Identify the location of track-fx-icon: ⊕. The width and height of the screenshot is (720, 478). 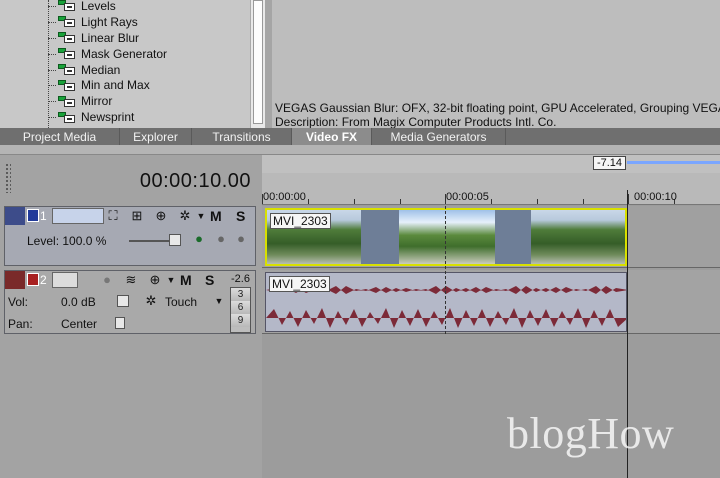
(155, 280).